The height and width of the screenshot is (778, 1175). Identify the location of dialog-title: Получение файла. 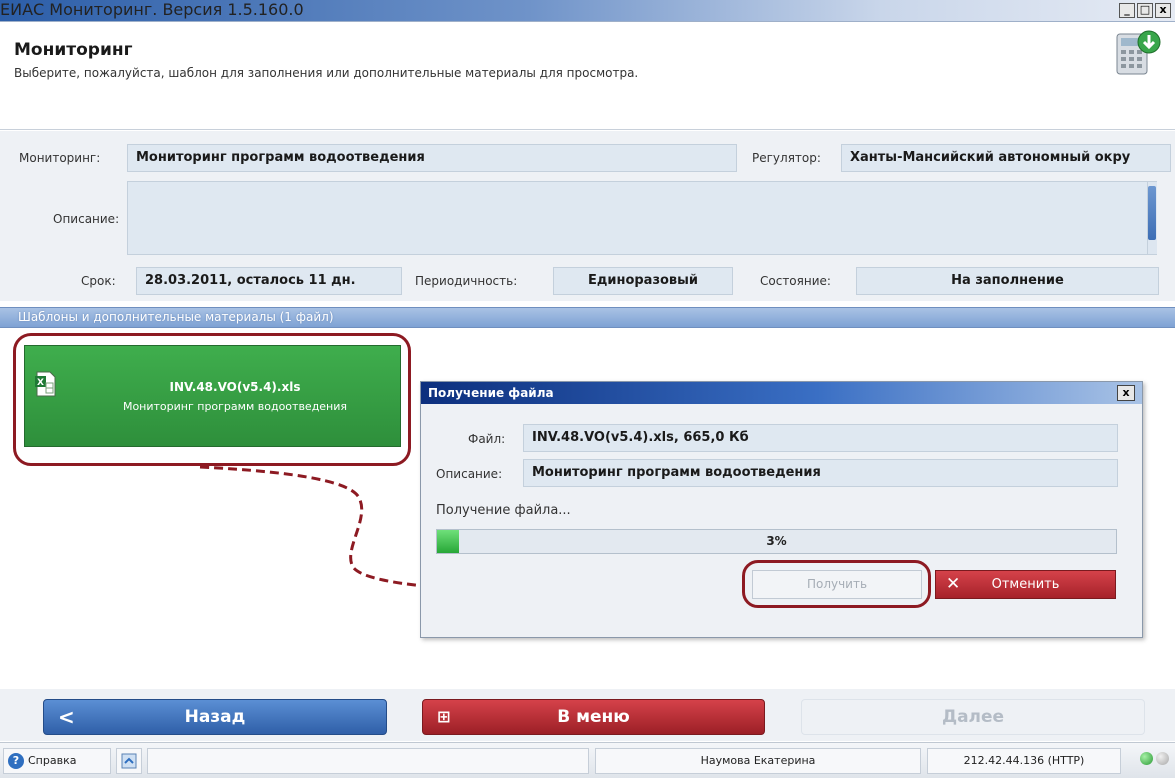
(491, 393).